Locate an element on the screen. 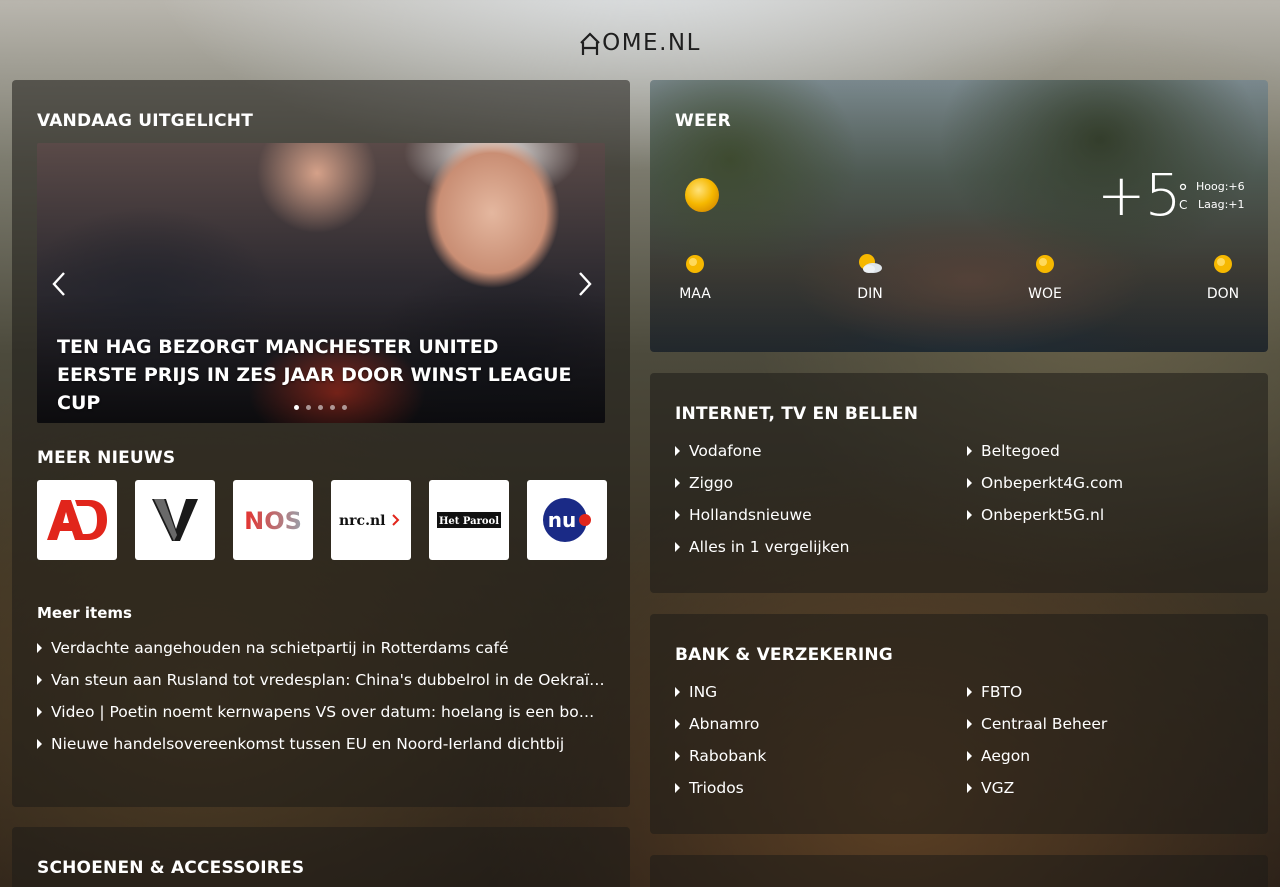 The height and width of the screenshot is (887, 1280). link-item: ING is located at coordinates (720, 692).